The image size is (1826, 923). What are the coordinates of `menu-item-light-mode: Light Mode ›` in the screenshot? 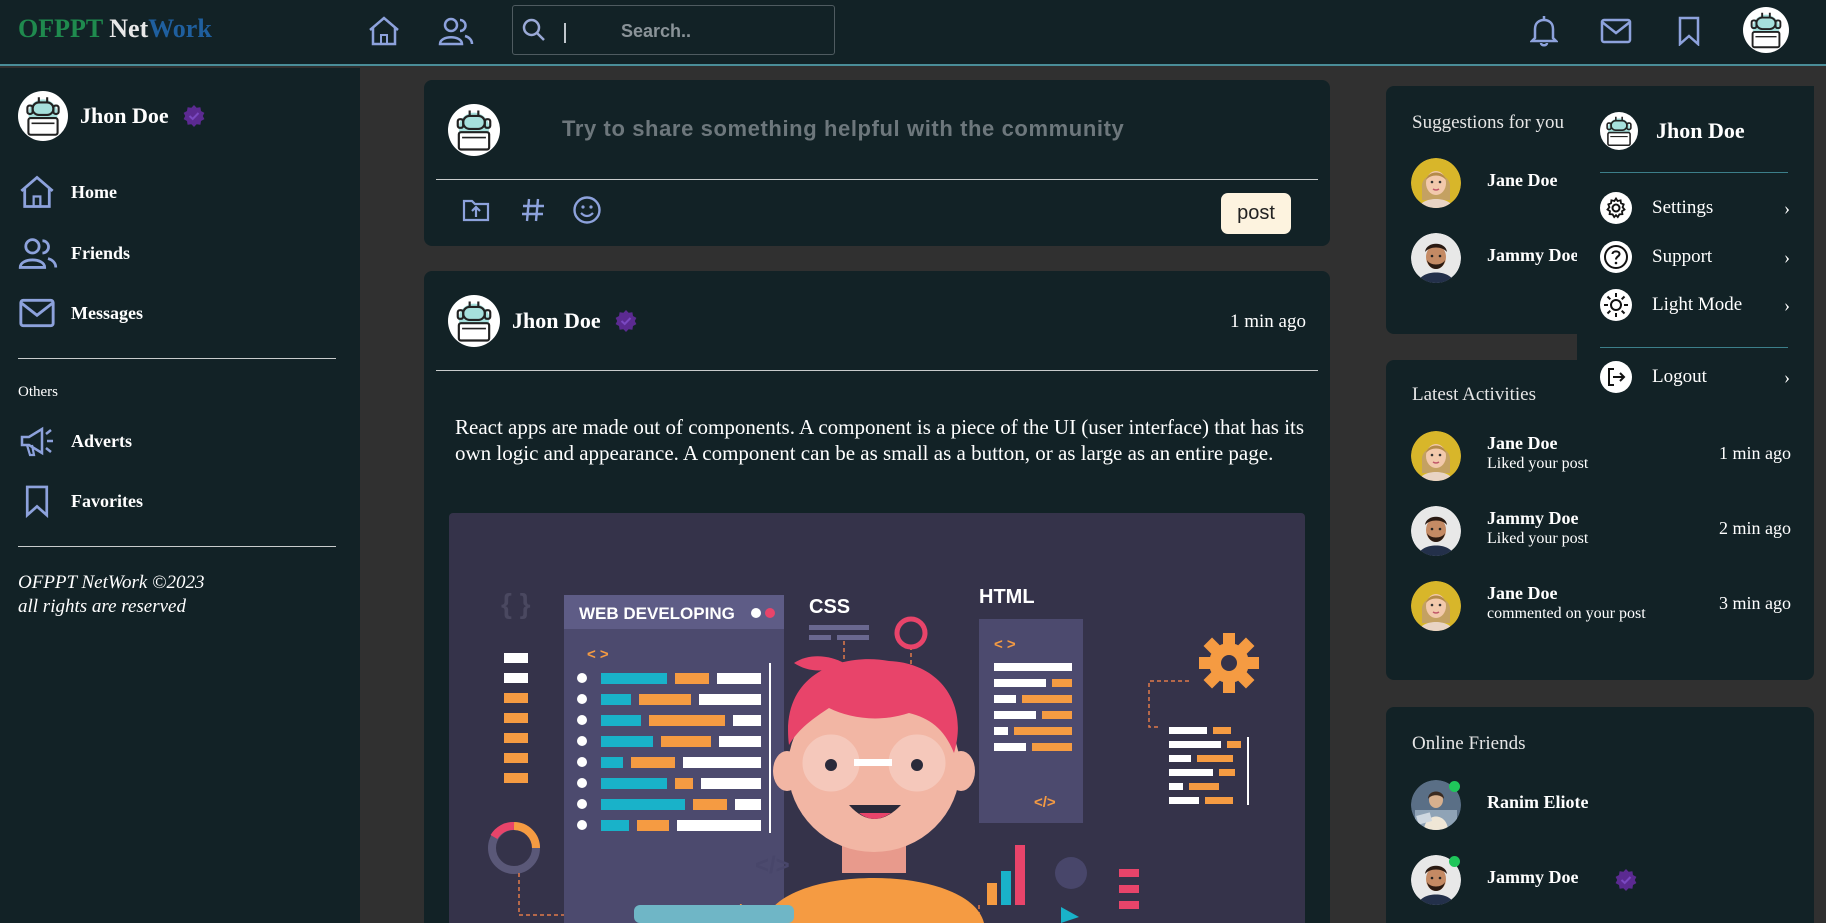 It's located at (1695, 305).